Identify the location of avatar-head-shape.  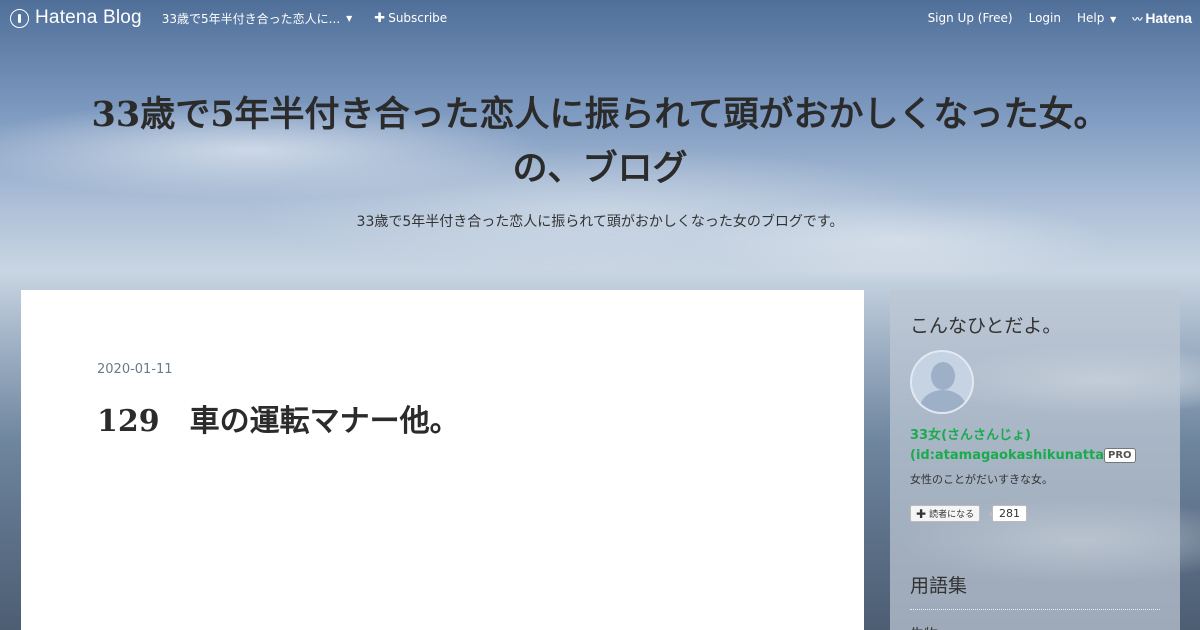
(943, 376).